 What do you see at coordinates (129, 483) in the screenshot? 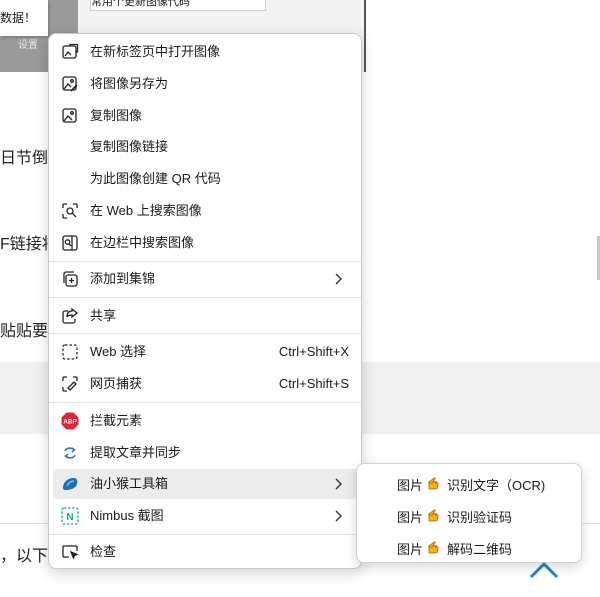
I see `menu-label: 油小猴工具箱` at bounding box center [129, 483].